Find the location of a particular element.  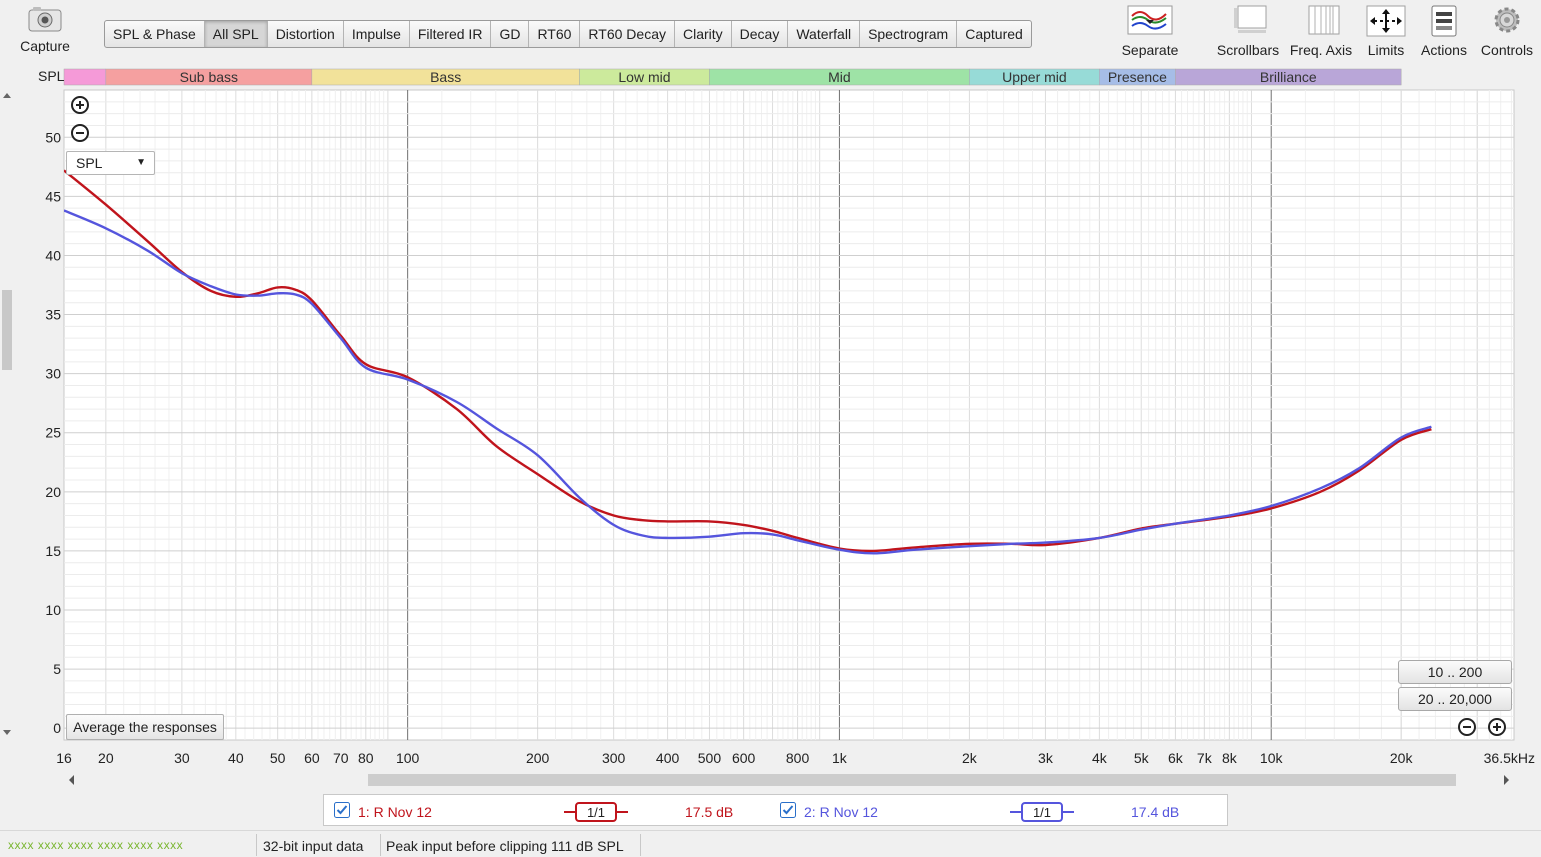

trace-type-value: SPL is located at coordinates (89, 163).